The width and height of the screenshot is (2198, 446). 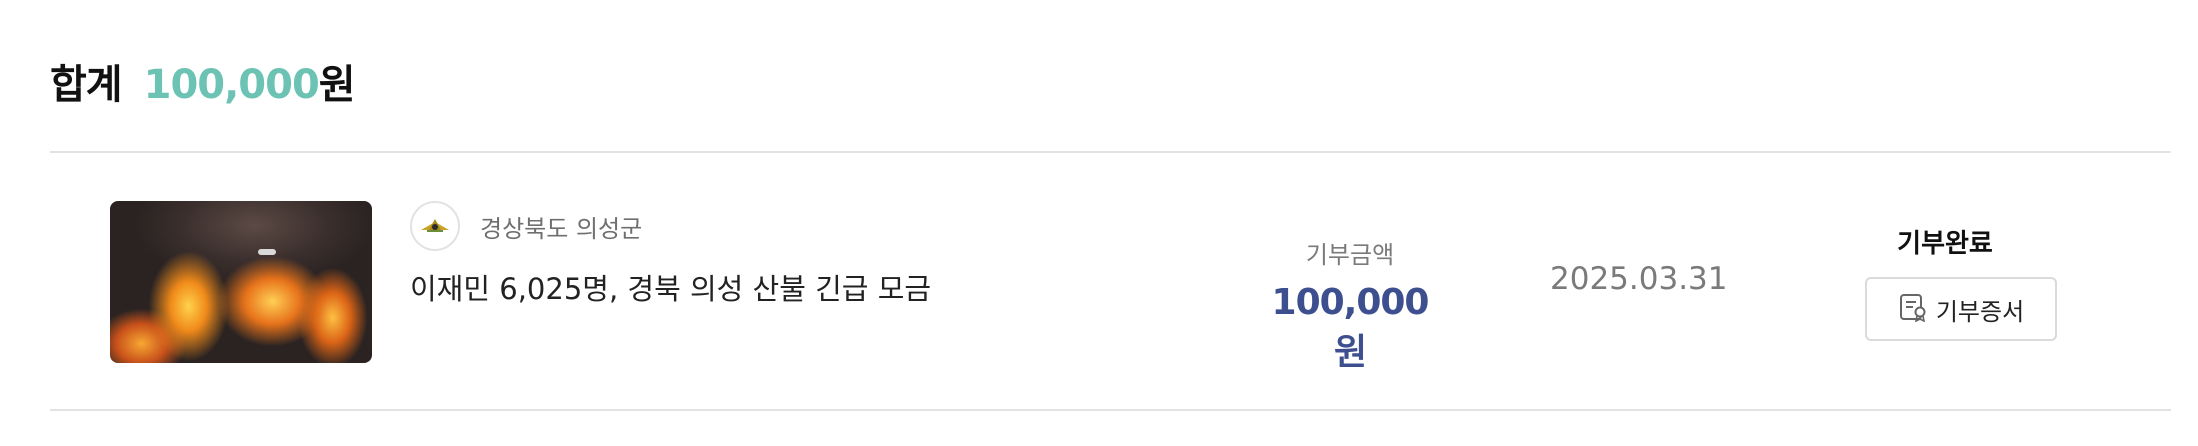 I want to click on status-label: 기부완료, so click(x=1945, y=244).